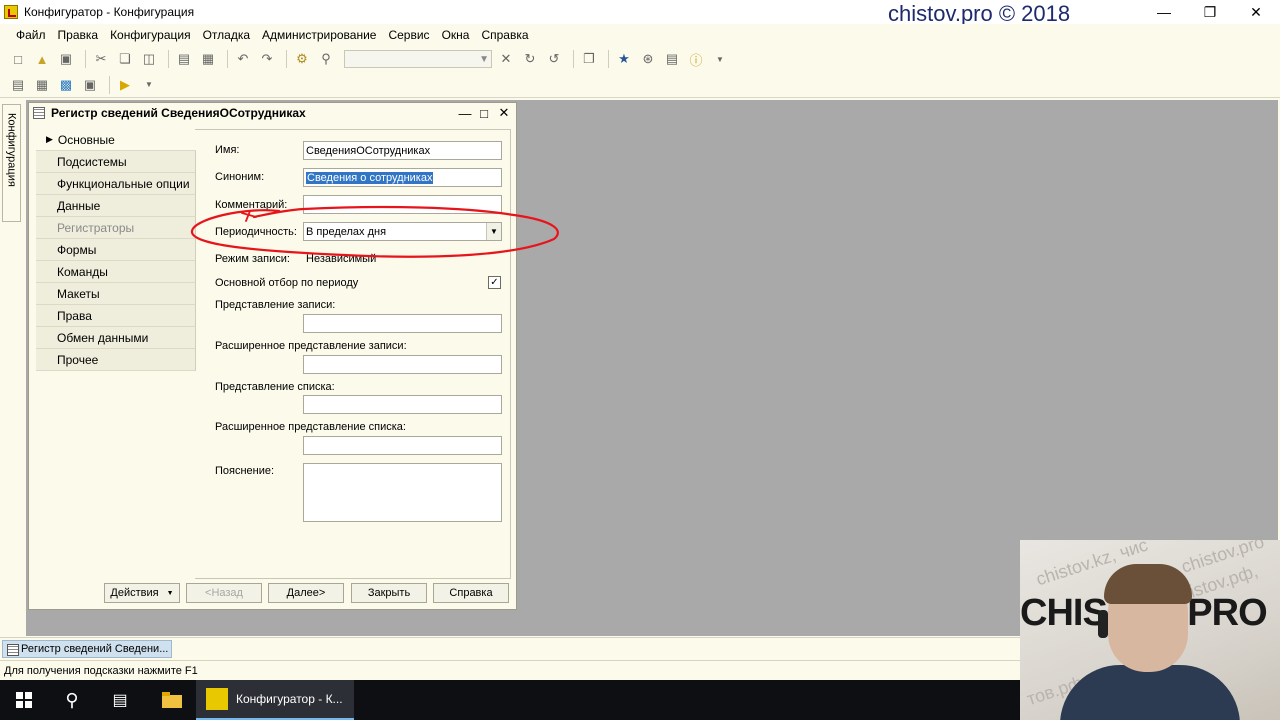  What do you see at coordinates (11, 12) in the screenshot?
I see `app-icon` at bounding box center [11, 12].